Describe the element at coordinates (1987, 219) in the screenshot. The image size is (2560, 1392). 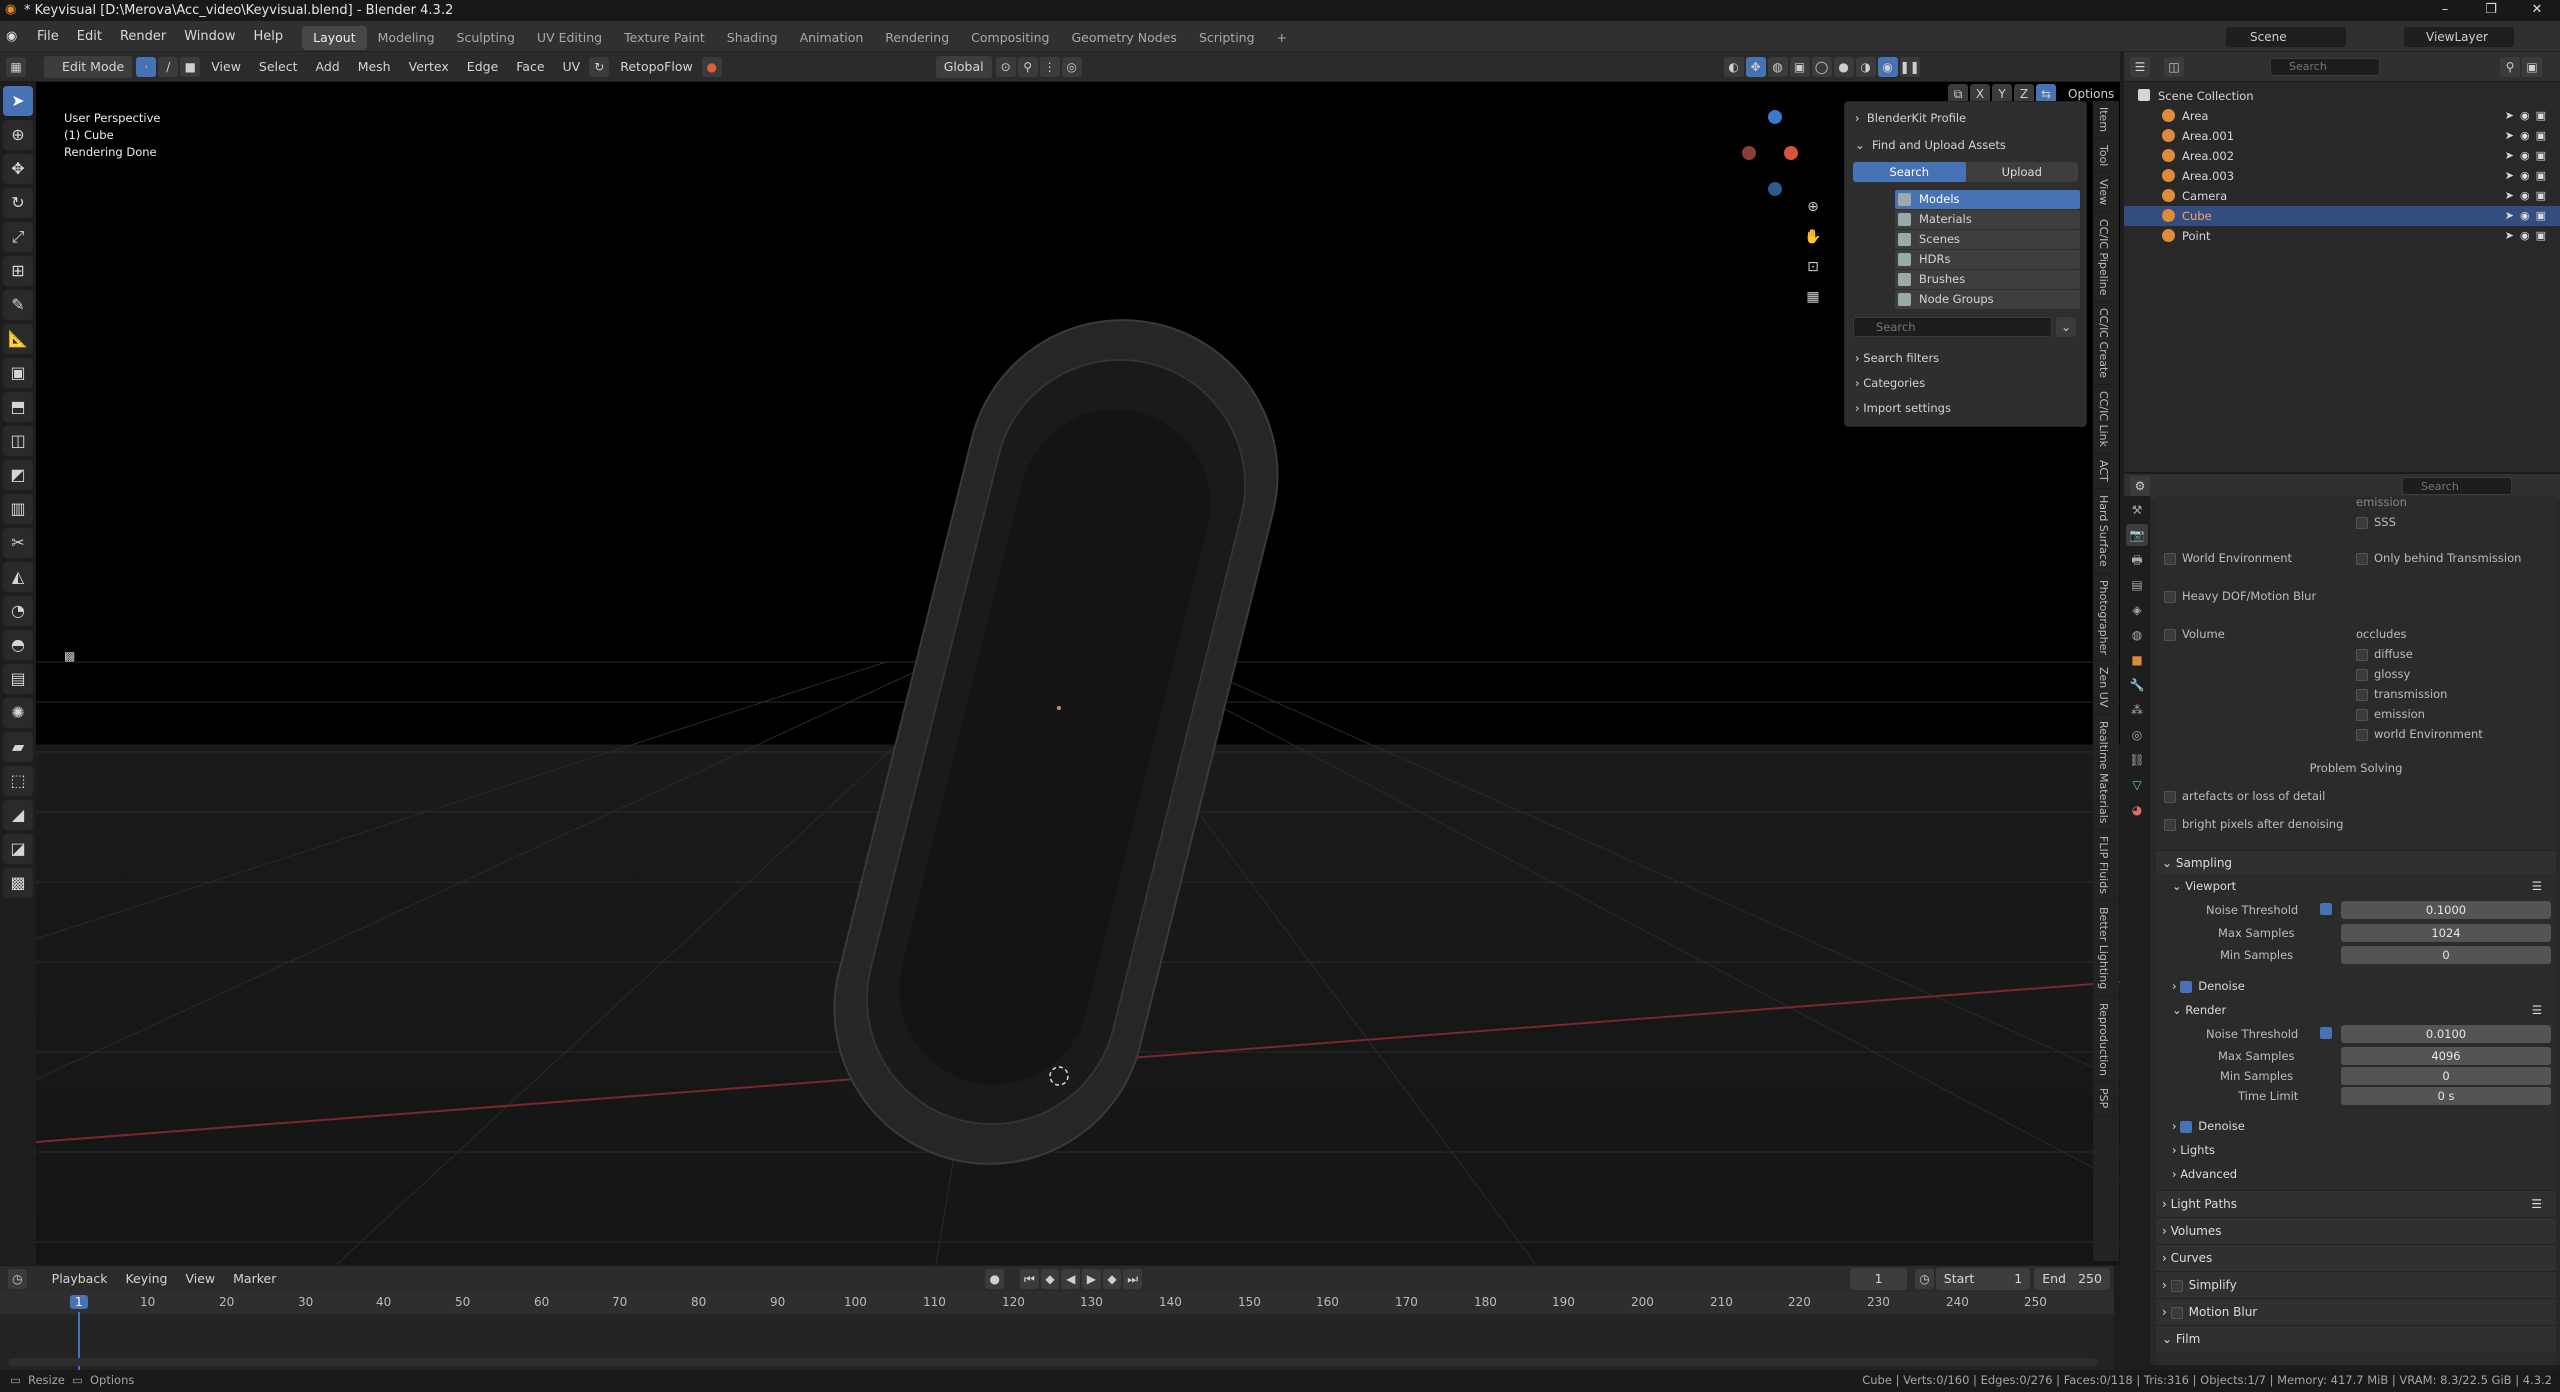
I see `category-materials: Materials` at that location.